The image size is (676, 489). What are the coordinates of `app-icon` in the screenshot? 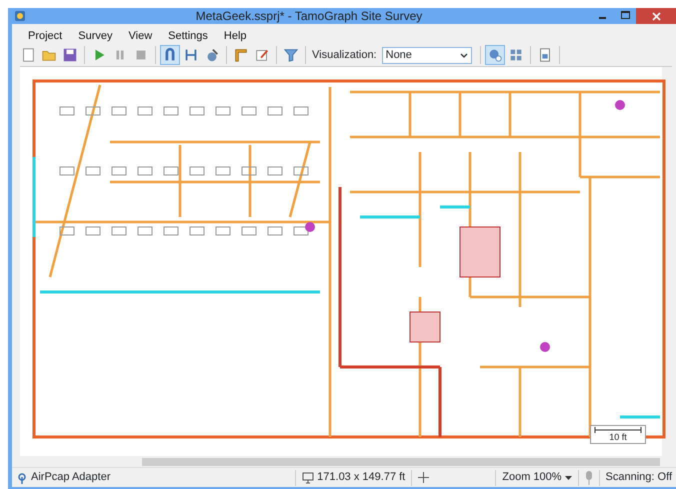 It's located at (20, 16).